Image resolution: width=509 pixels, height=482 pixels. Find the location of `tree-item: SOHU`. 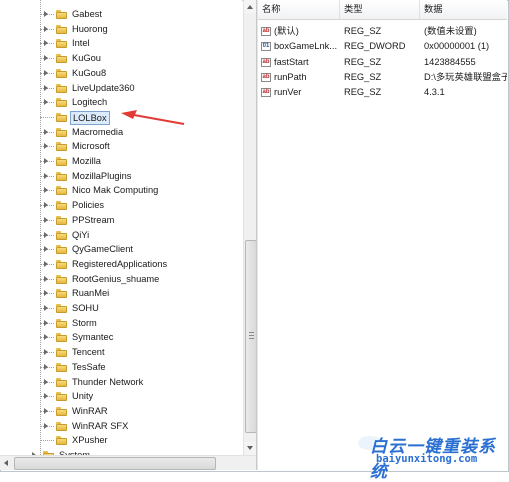

tree-item: SOHU is located at coordinates (121, 308).